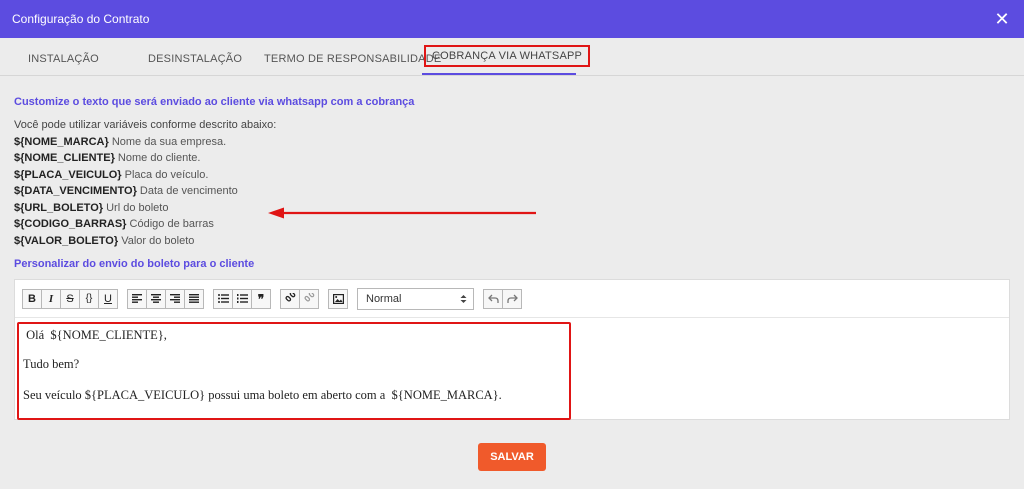 This screenshot has width=1024, height=489. I want to click on link-icon, so click(289, 297).